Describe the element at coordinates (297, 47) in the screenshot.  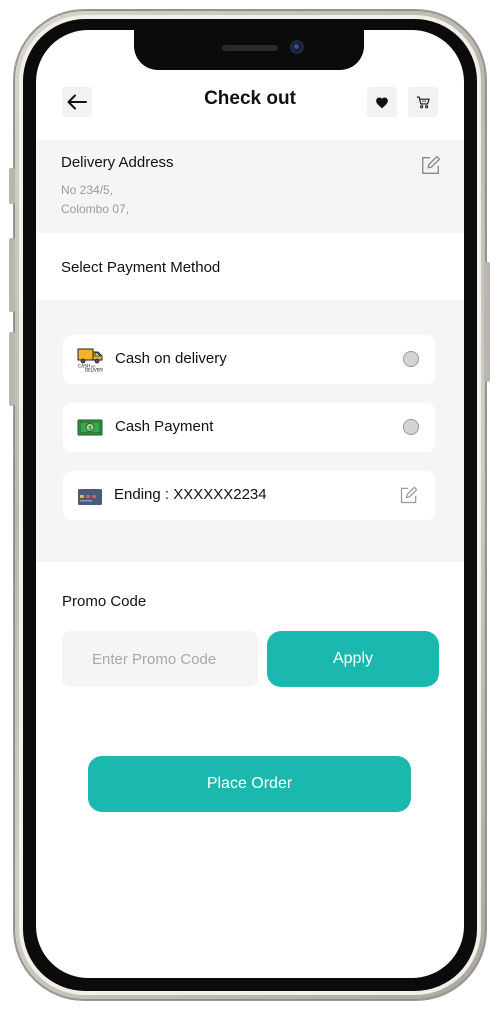
I see `front-camera` at that location.